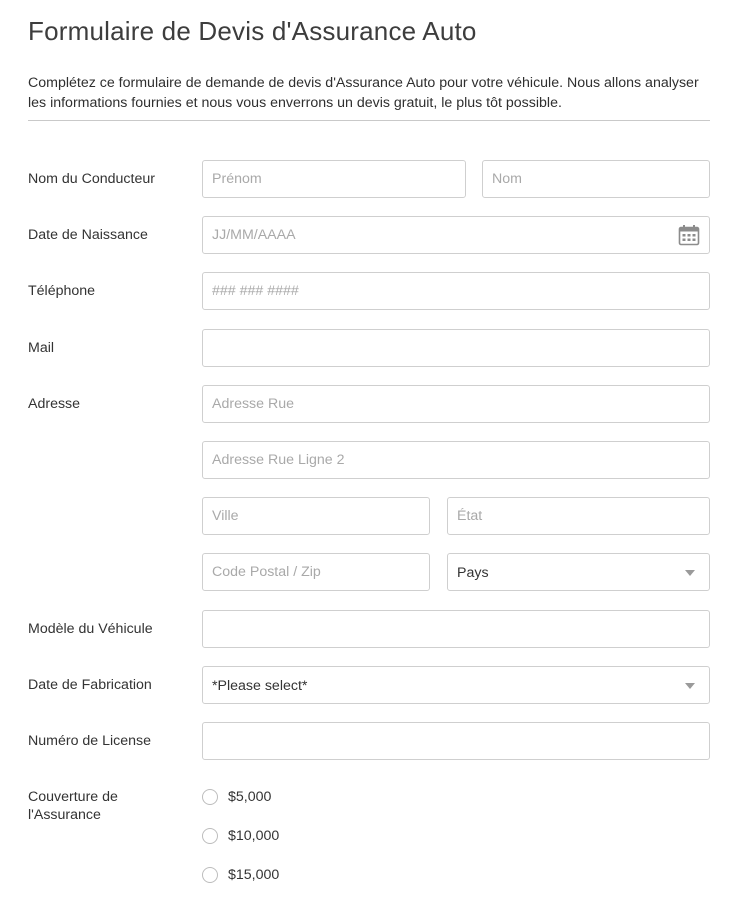  Describe the element at coordinates (250, 797) in the screenshot. I see `coverage-option-label: $5,000` at that location.